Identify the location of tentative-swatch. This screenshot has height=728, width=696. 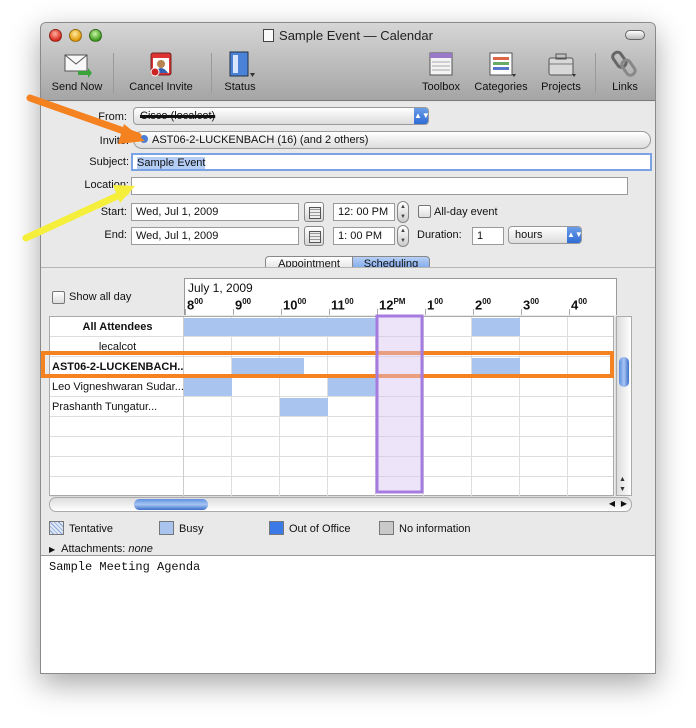
(56, 528).